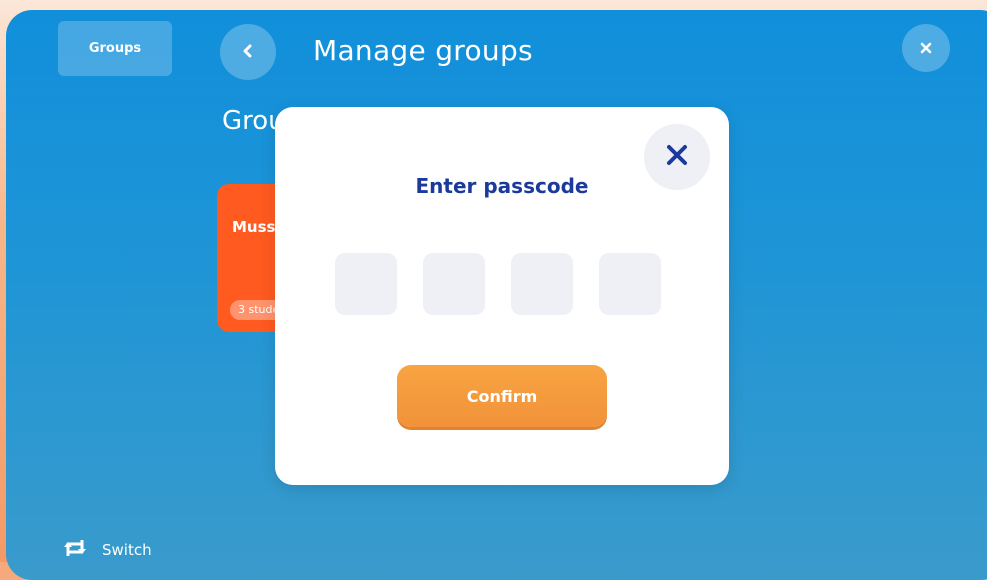 This screenshot has width=987, height=580. I want to click on confirm-button: Confirm, so click(502, 396).